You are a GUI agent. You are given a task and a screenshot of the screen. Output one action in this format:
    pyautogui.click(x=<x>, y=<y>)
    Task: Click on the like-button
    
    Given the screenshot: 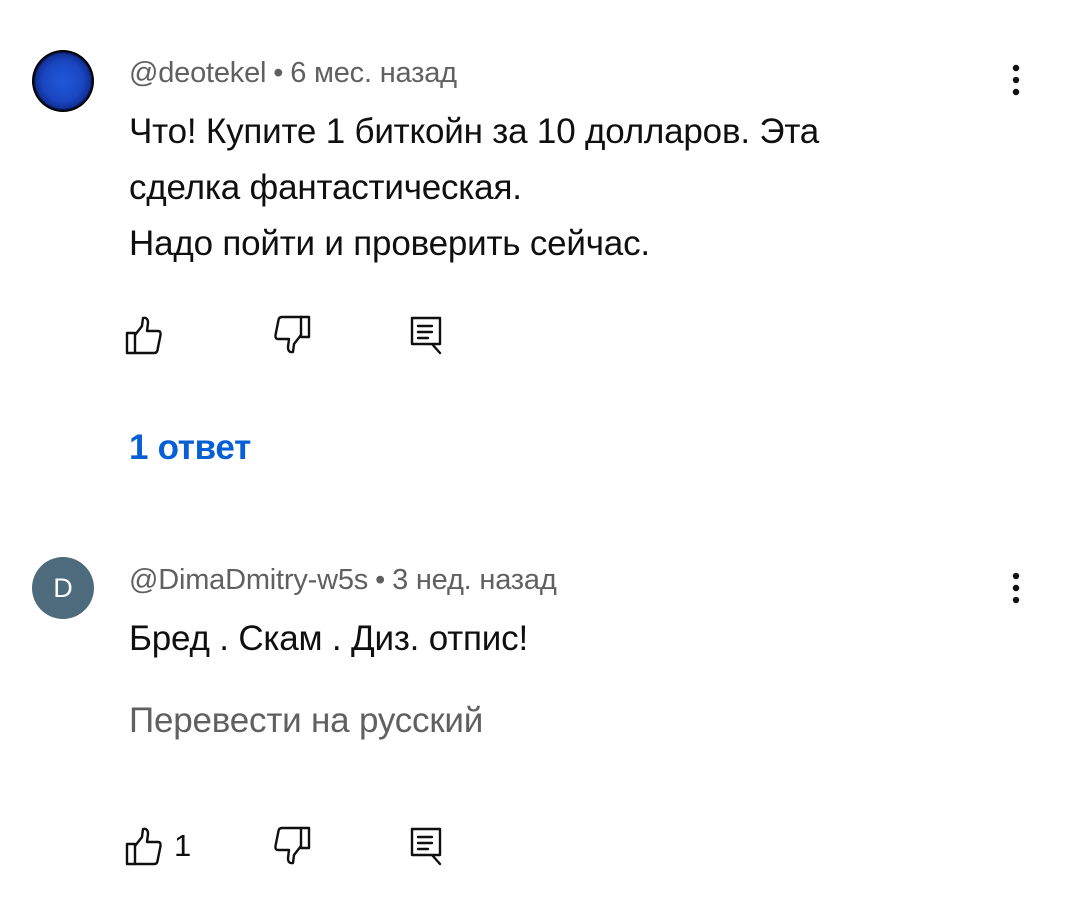 What is the action you would take?
    pyautogui.click(x=144, y=335)
    